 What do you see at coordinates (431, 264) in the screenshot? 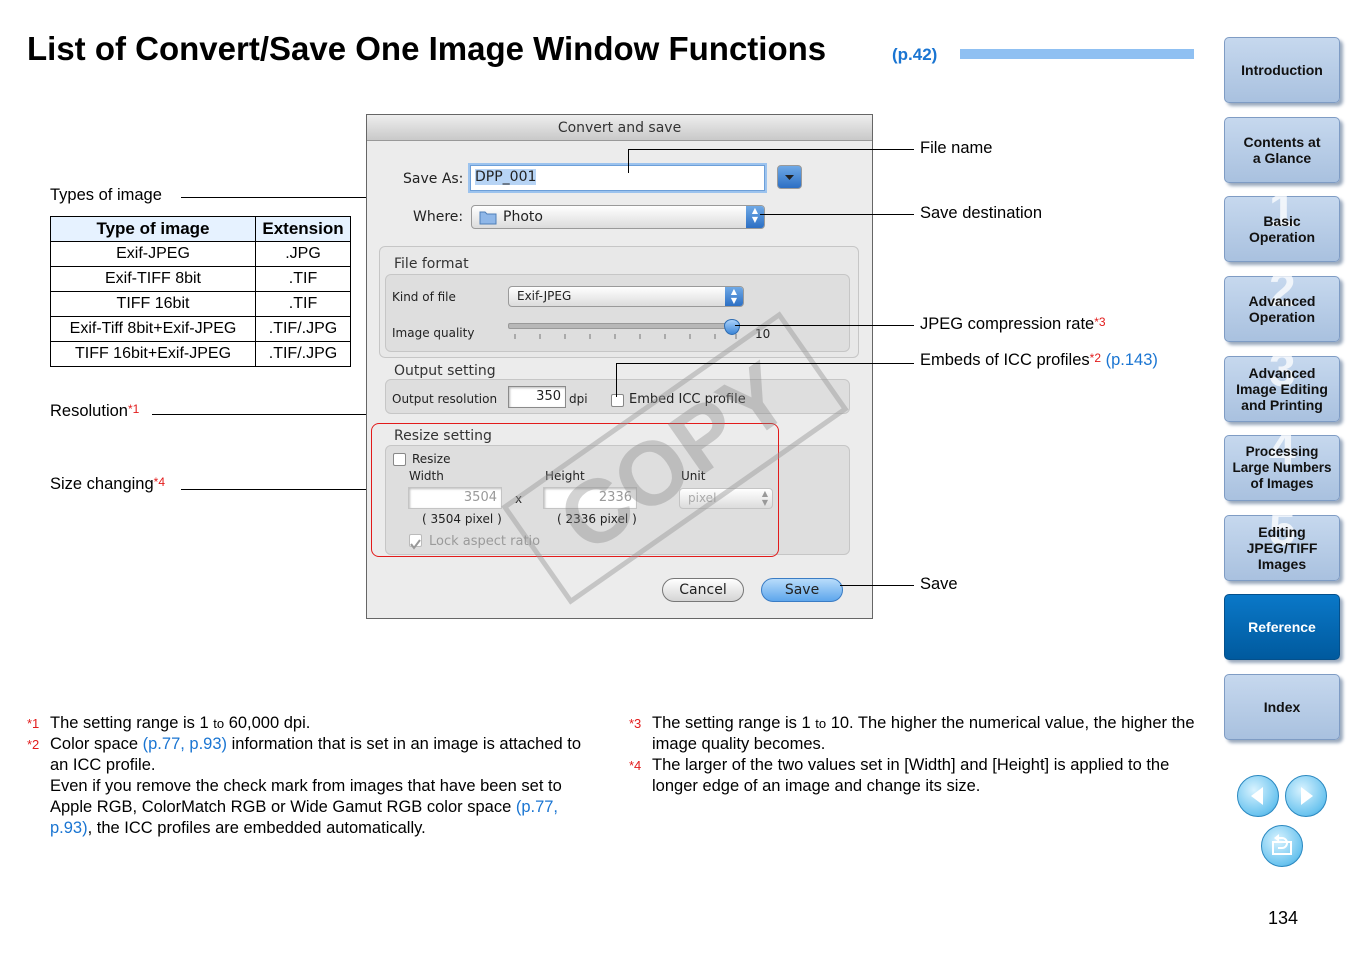
I see `file-format-title: File format` at bounding box center [431, 264].